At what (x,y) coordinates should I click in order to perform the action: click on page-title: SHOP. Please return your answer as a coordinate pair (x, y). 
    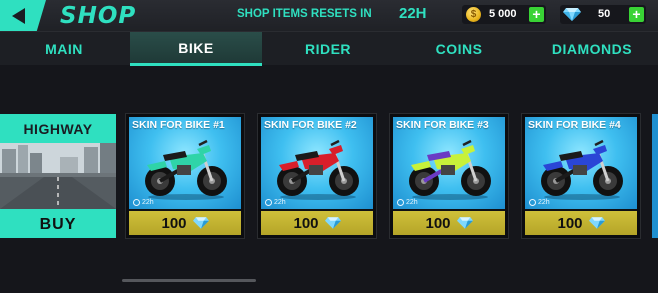
    Looking at the image, I should click on (98, 16).